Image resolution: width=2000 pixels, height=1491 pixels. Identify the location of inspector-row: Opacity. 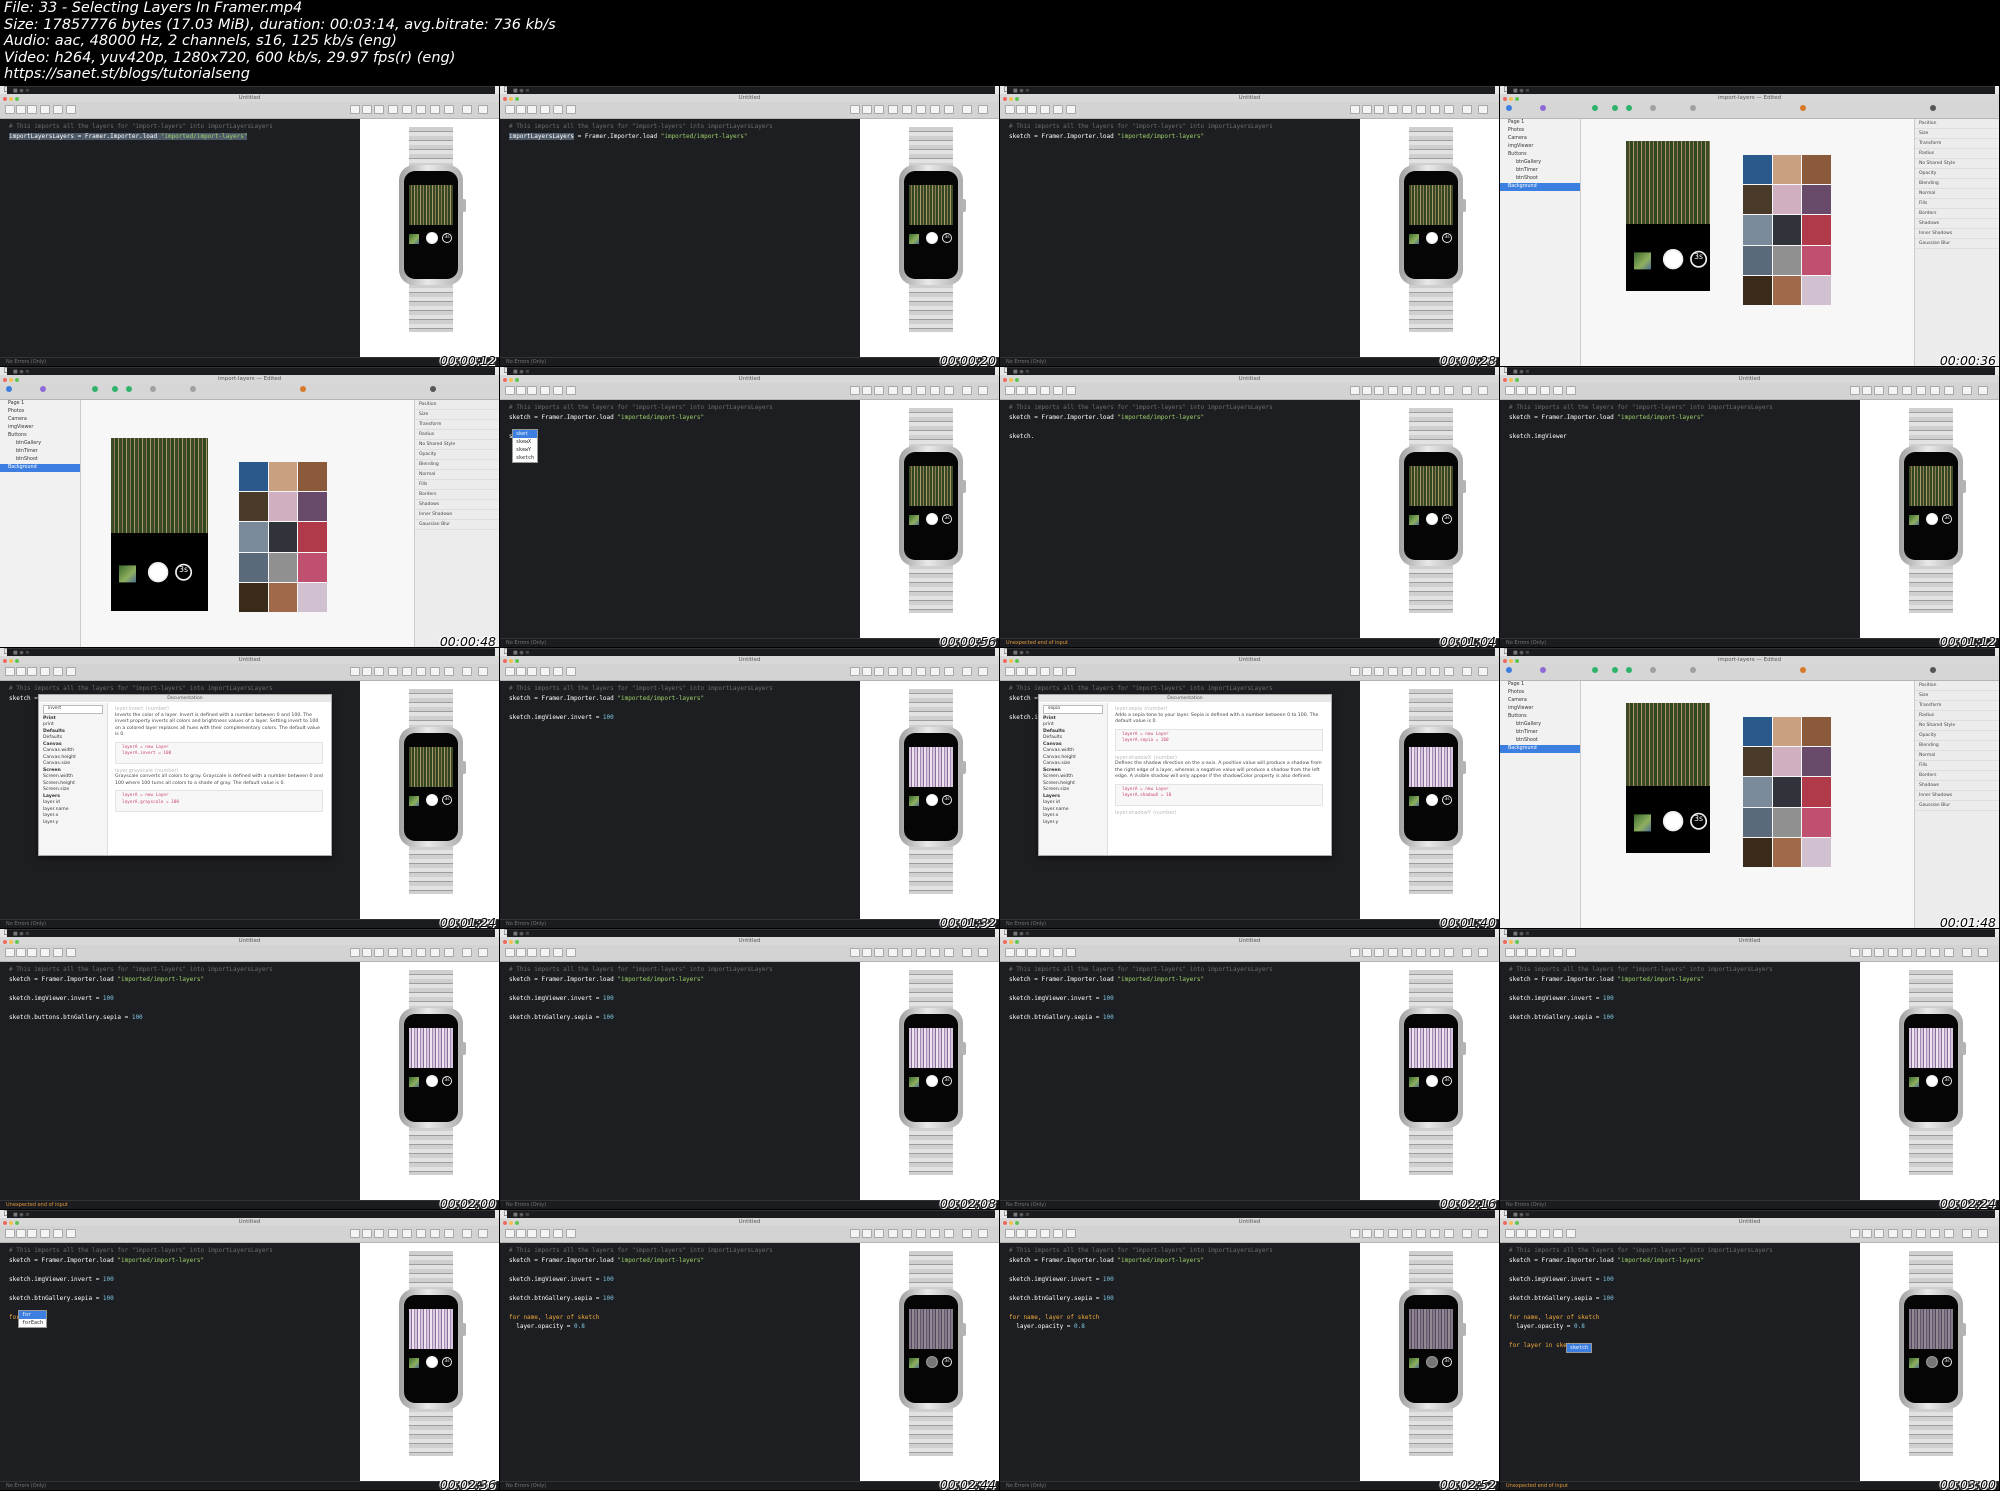
(1957, 736).